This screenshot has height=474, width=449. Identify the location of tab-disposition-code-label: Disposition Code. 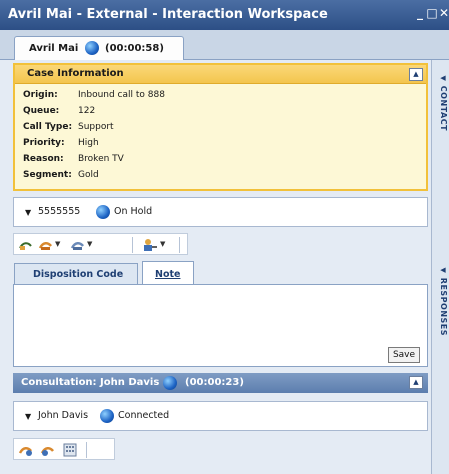
(78, 274).